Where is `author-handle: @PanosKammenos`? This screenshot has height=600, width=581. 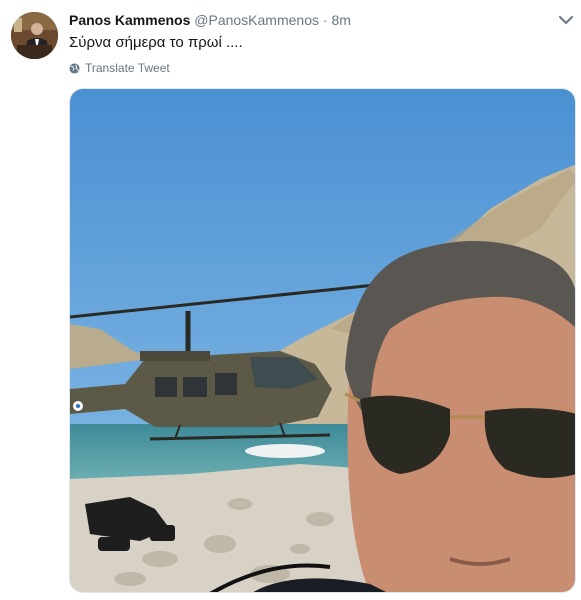 author-handle: @PanosKammenos is located at coordinates (256, 20).